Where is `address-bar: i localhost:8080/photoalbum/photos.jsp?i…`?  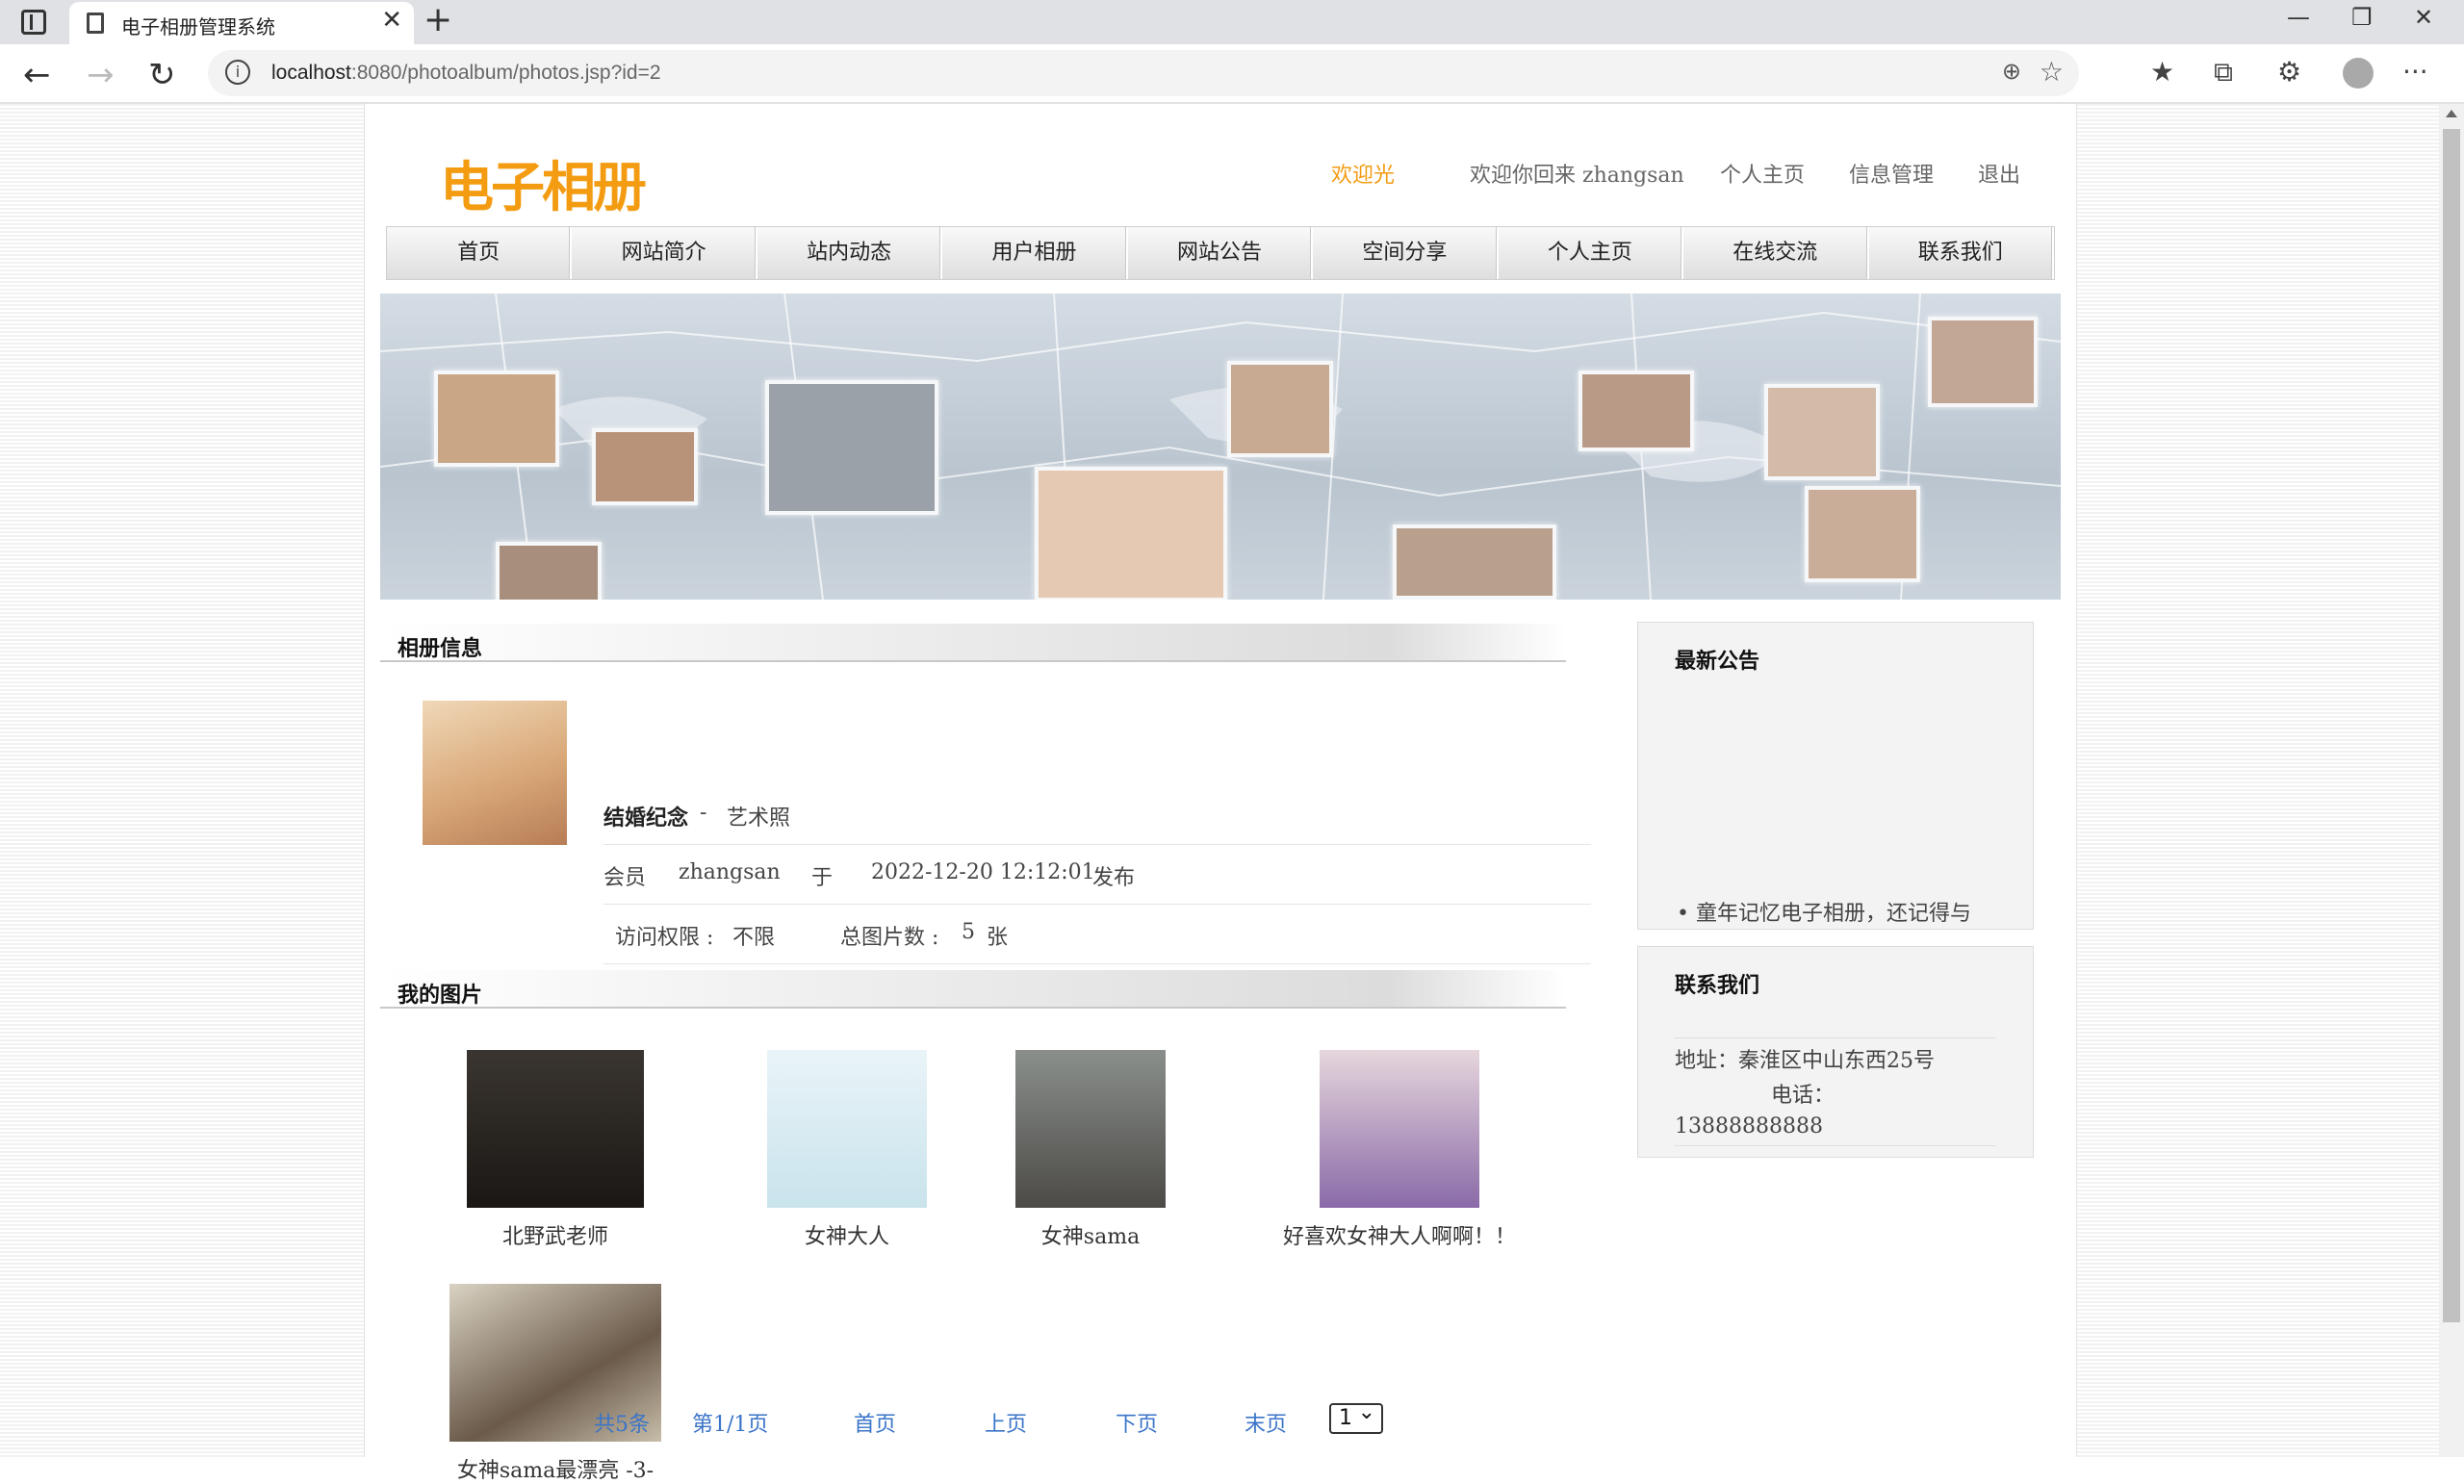
address-bar: i localhost:8080/photoalbum/photos.jsp?i… is located at coordinates (1143, 73).